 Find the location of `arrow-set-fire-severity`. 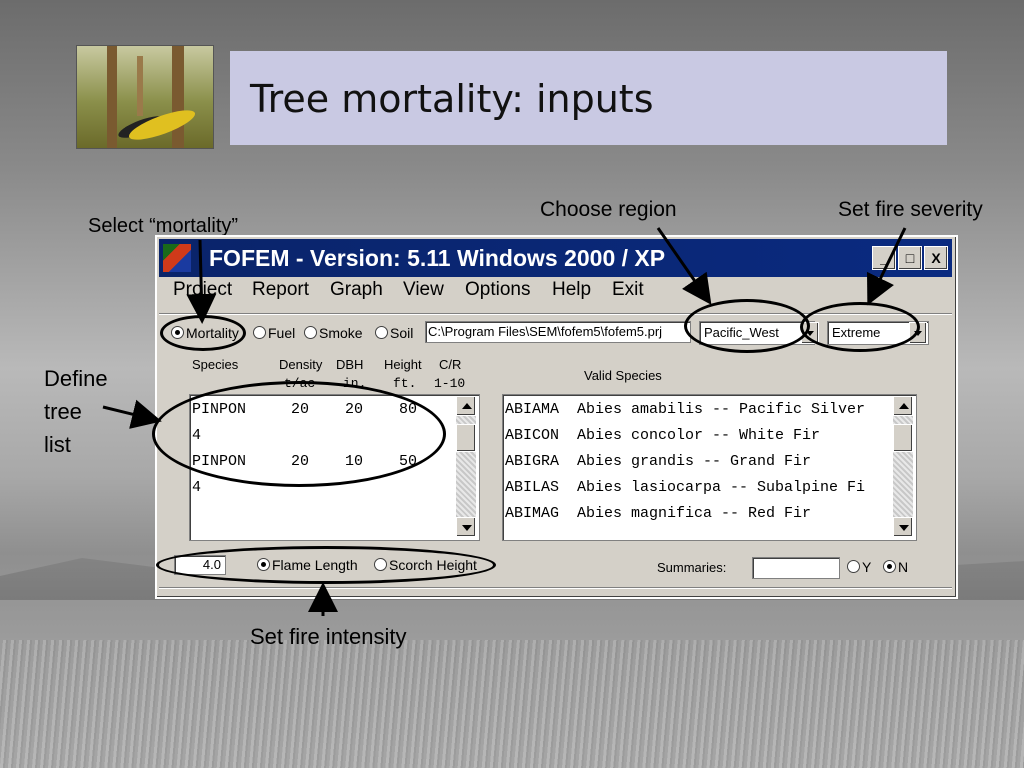

arrow-set-fire-severity is located at coordinates (887, 266).